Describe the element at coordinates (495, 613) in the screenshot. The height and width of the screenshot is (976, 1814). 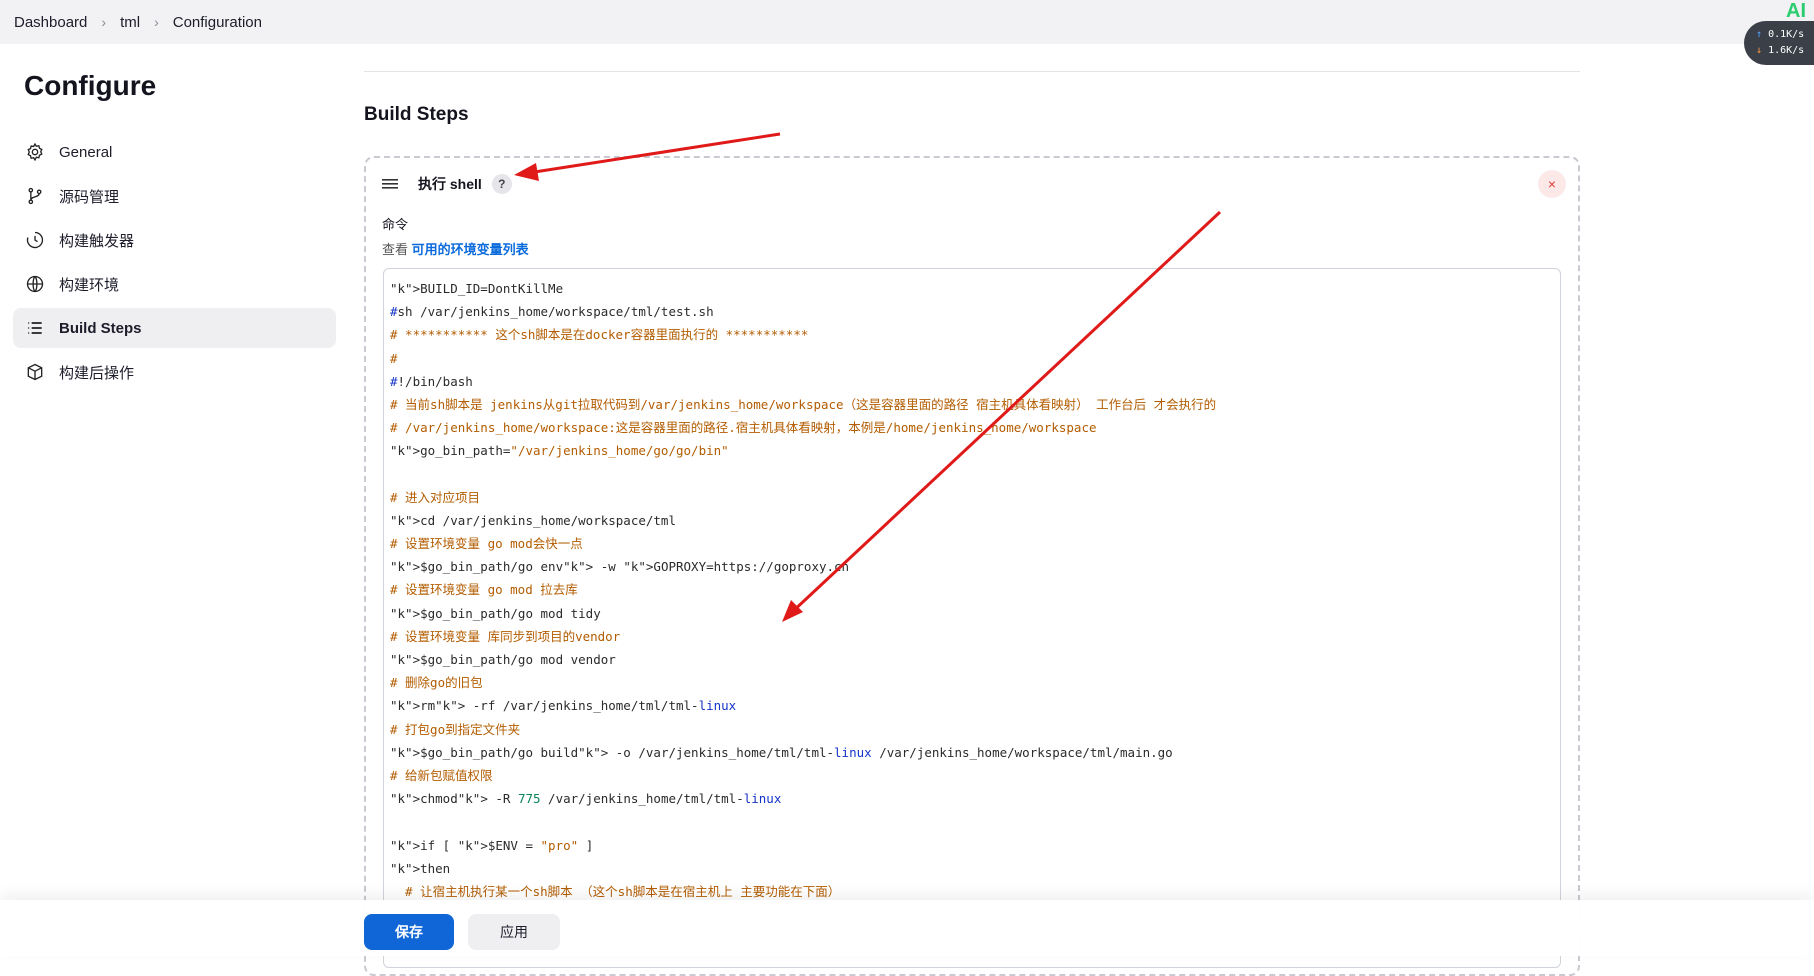
I see `code-line: "k">$go_bin_path/go mod tidy` at that location.